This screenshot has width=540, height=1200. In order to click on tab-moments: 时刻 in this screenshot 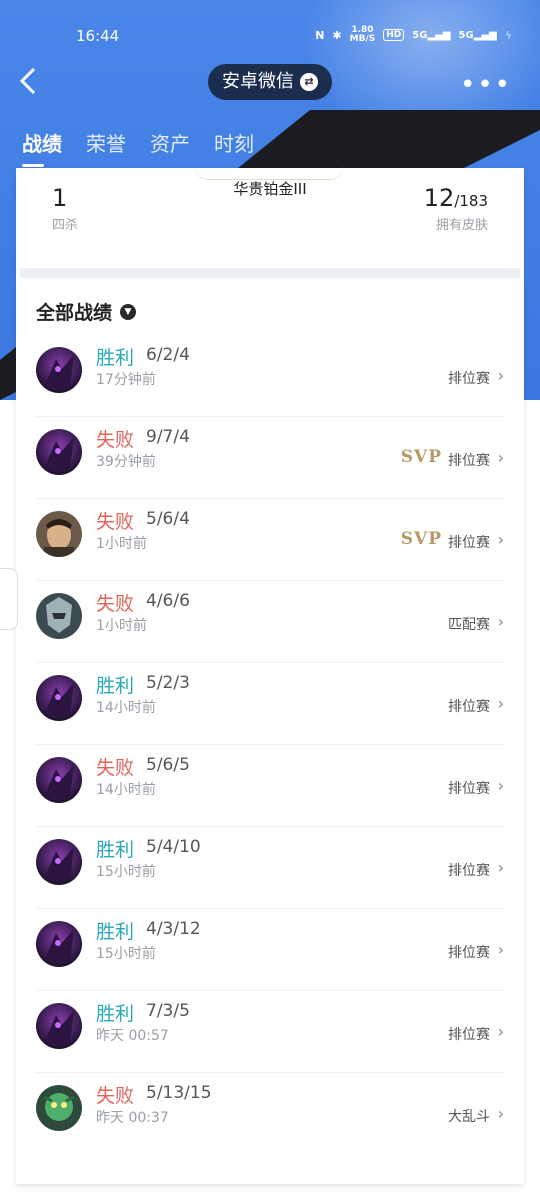, I will do `click(234, 142)`.